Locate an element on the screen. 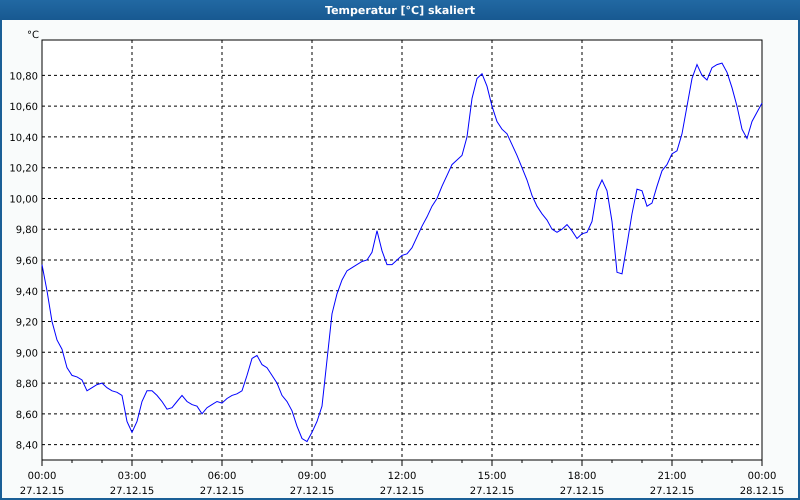 This screenshot has width=800, height=500. y-tick-label: 10,20 is located at coordinates (23, 169).